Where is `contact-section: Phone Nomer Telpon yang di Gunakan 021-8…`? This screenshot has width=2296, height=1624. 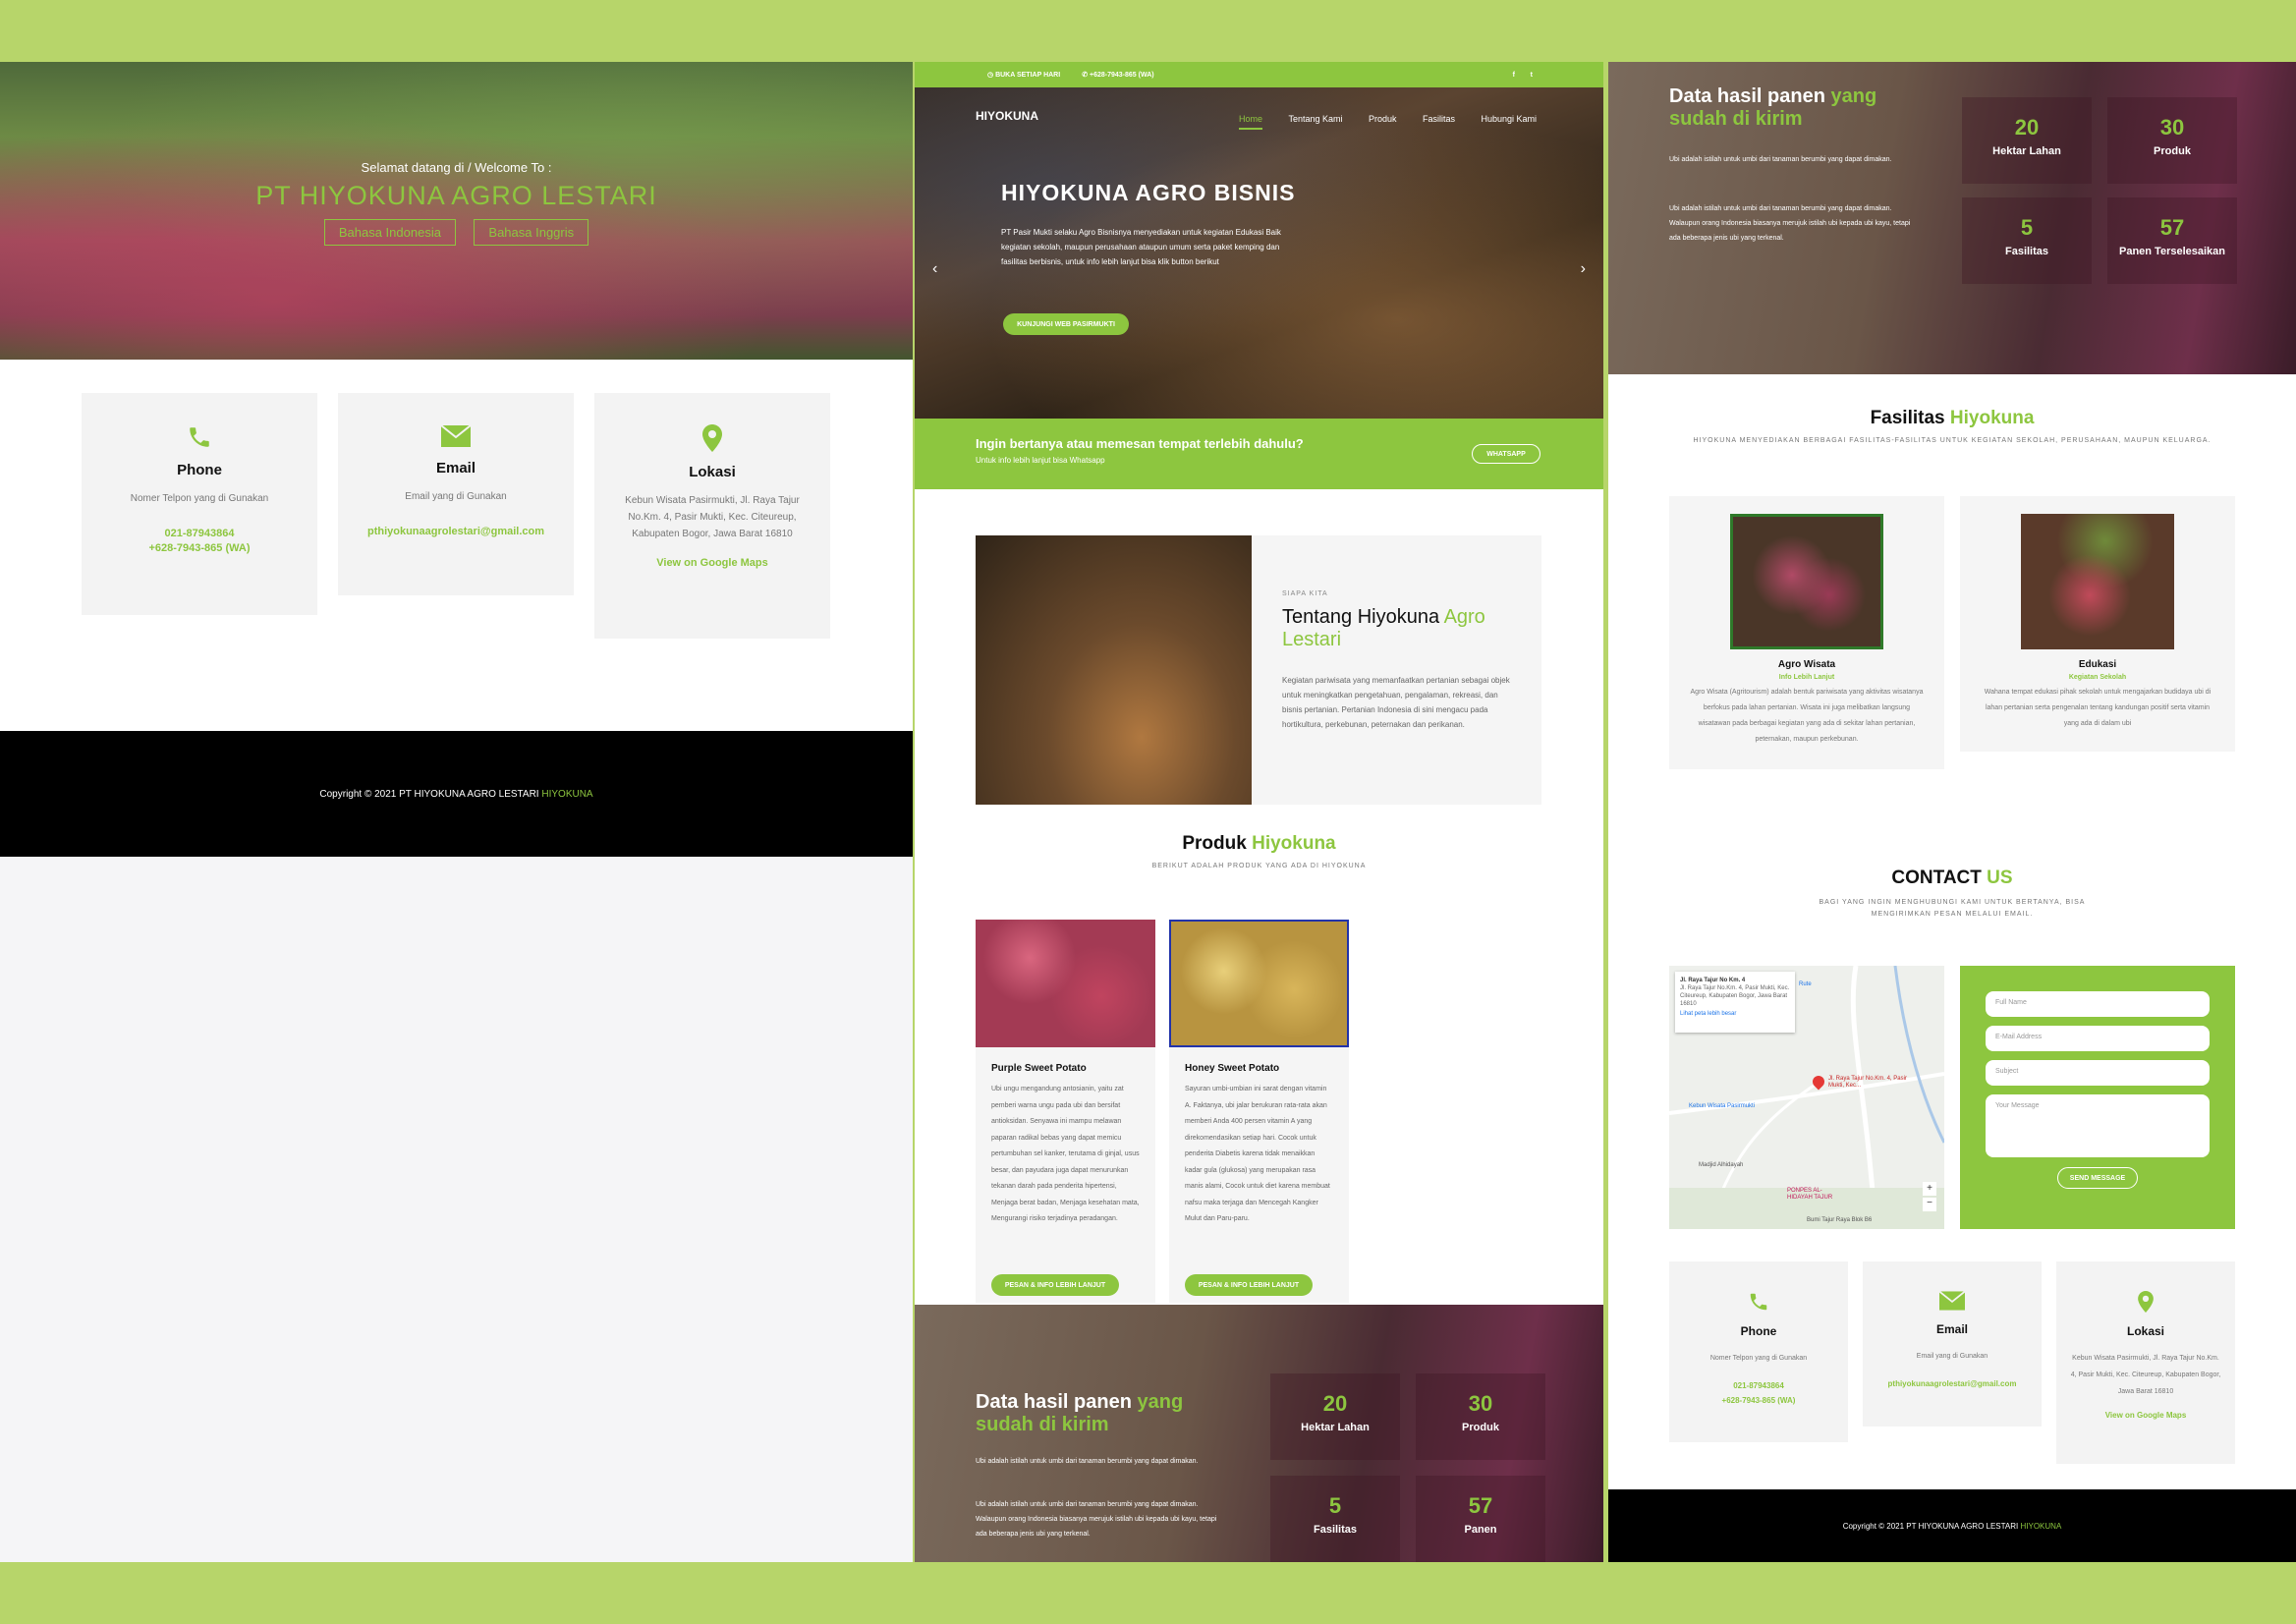 contact-section: Phone Nomer Telpon yang di Gunakan 021-8… is located at coordinates (456, 545).